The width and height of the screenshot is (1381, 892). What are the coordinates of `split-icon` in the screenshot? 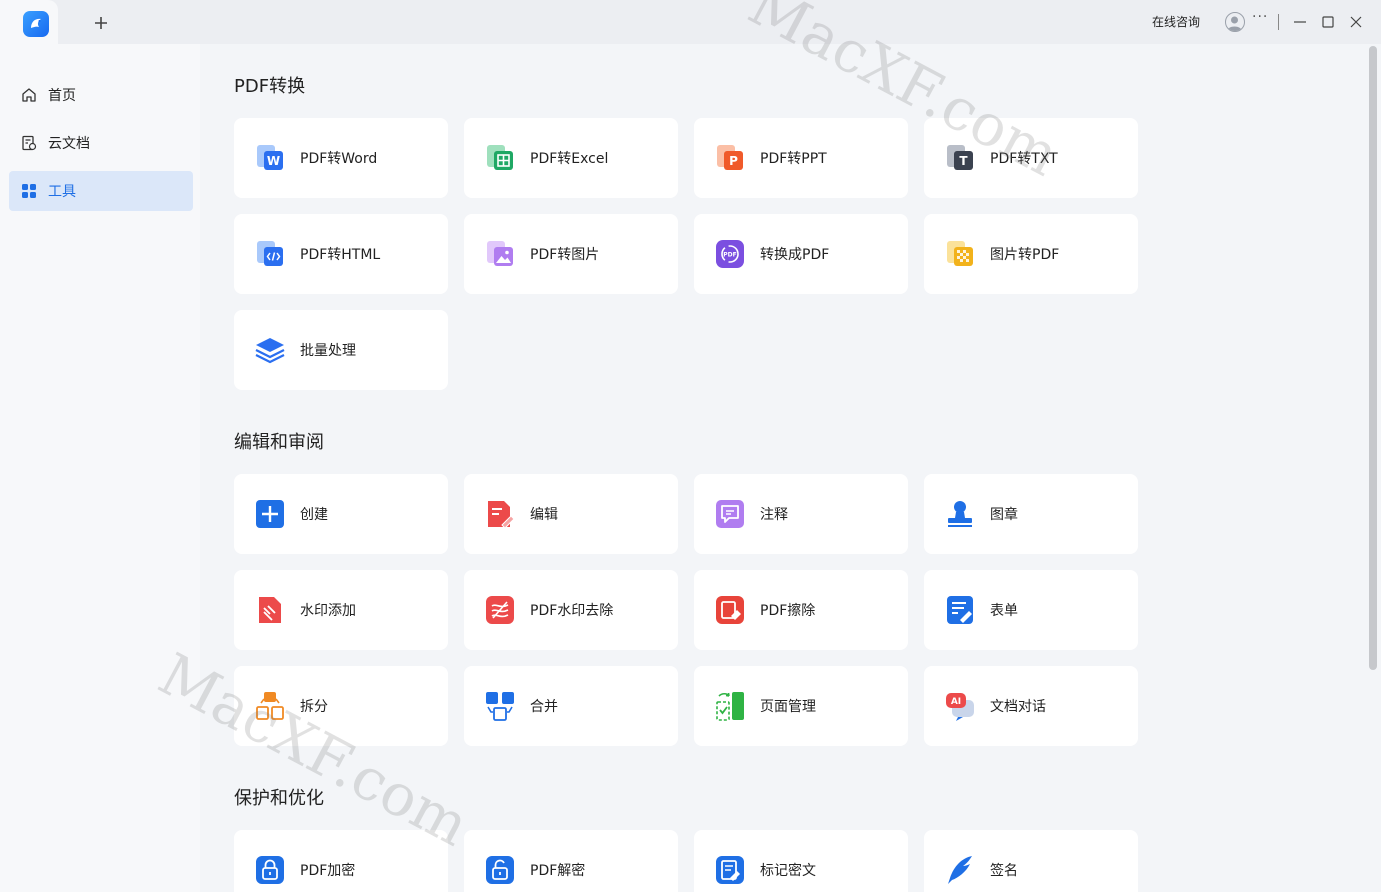 It's located at (270, 706).